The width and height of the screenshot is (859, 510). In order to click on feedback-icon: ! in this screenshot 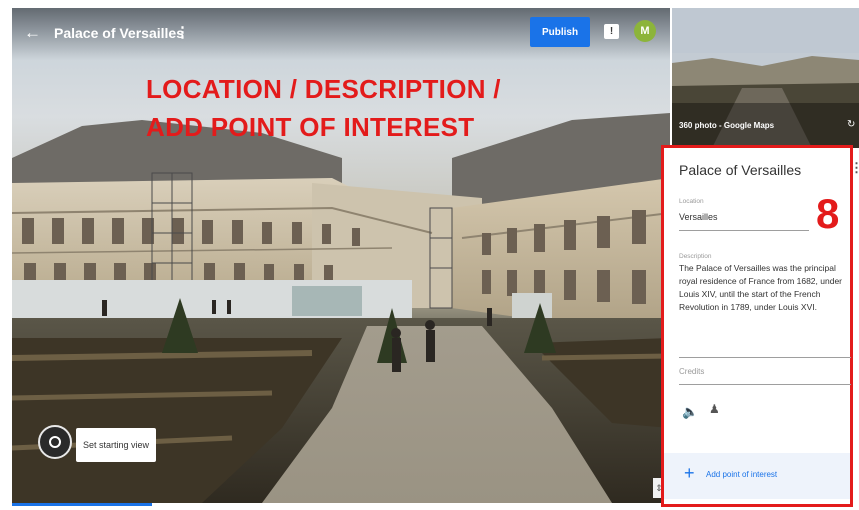, I will do `click(611, 31)`.